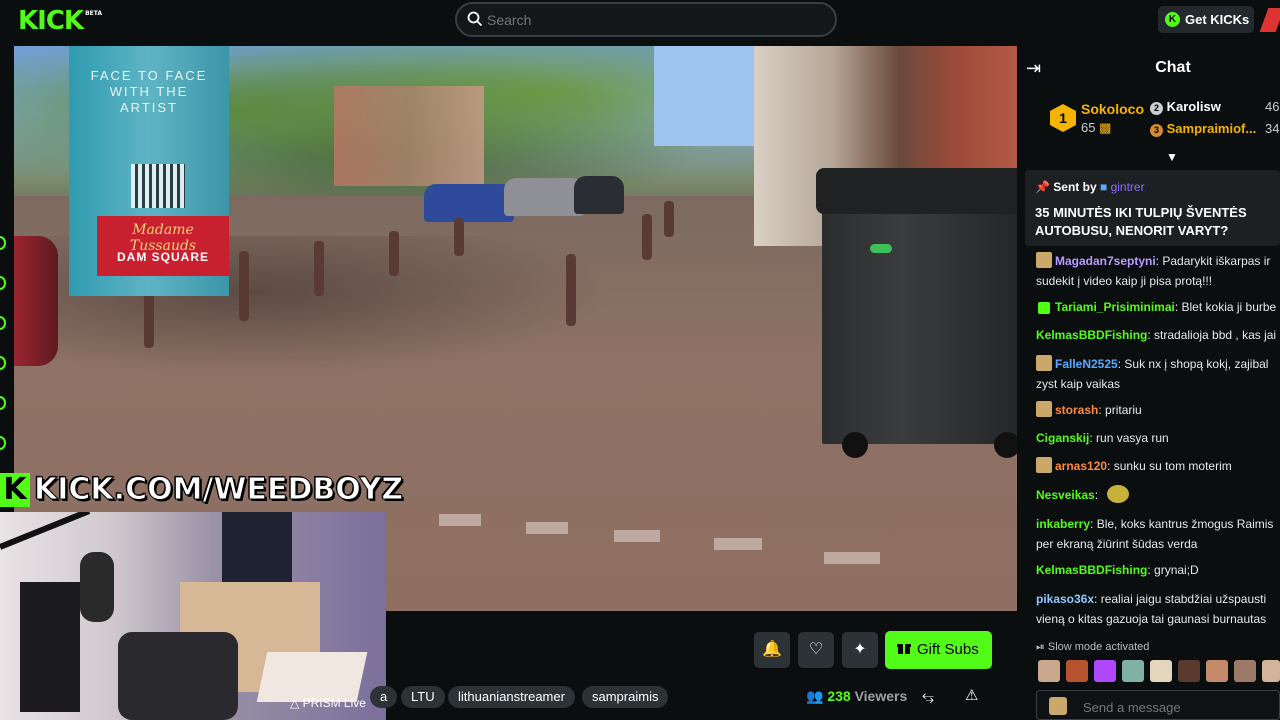 The height and width of the screenshot is (720, 1280). I want to click on stream-url-text: KICK.COM/WEEDBOYZ, so click(218, 490).